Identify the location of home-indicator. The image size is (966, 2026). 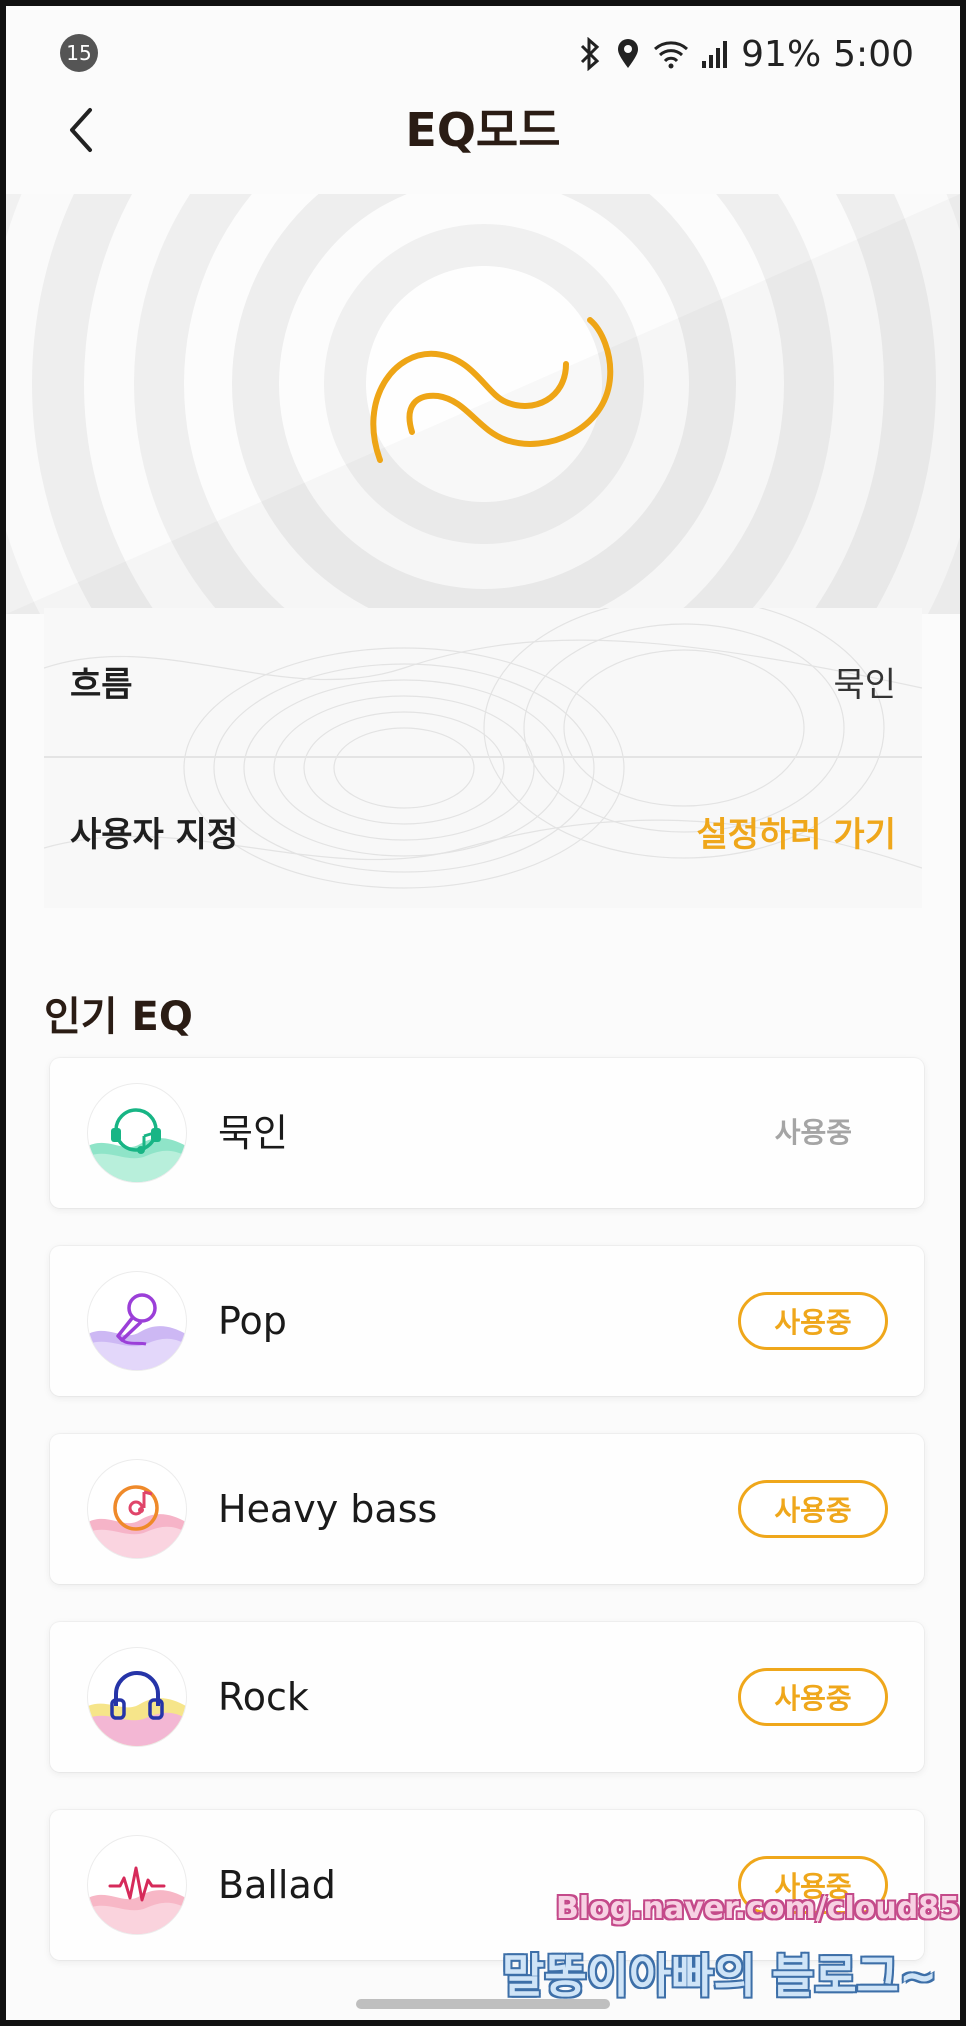
(483, 2004).